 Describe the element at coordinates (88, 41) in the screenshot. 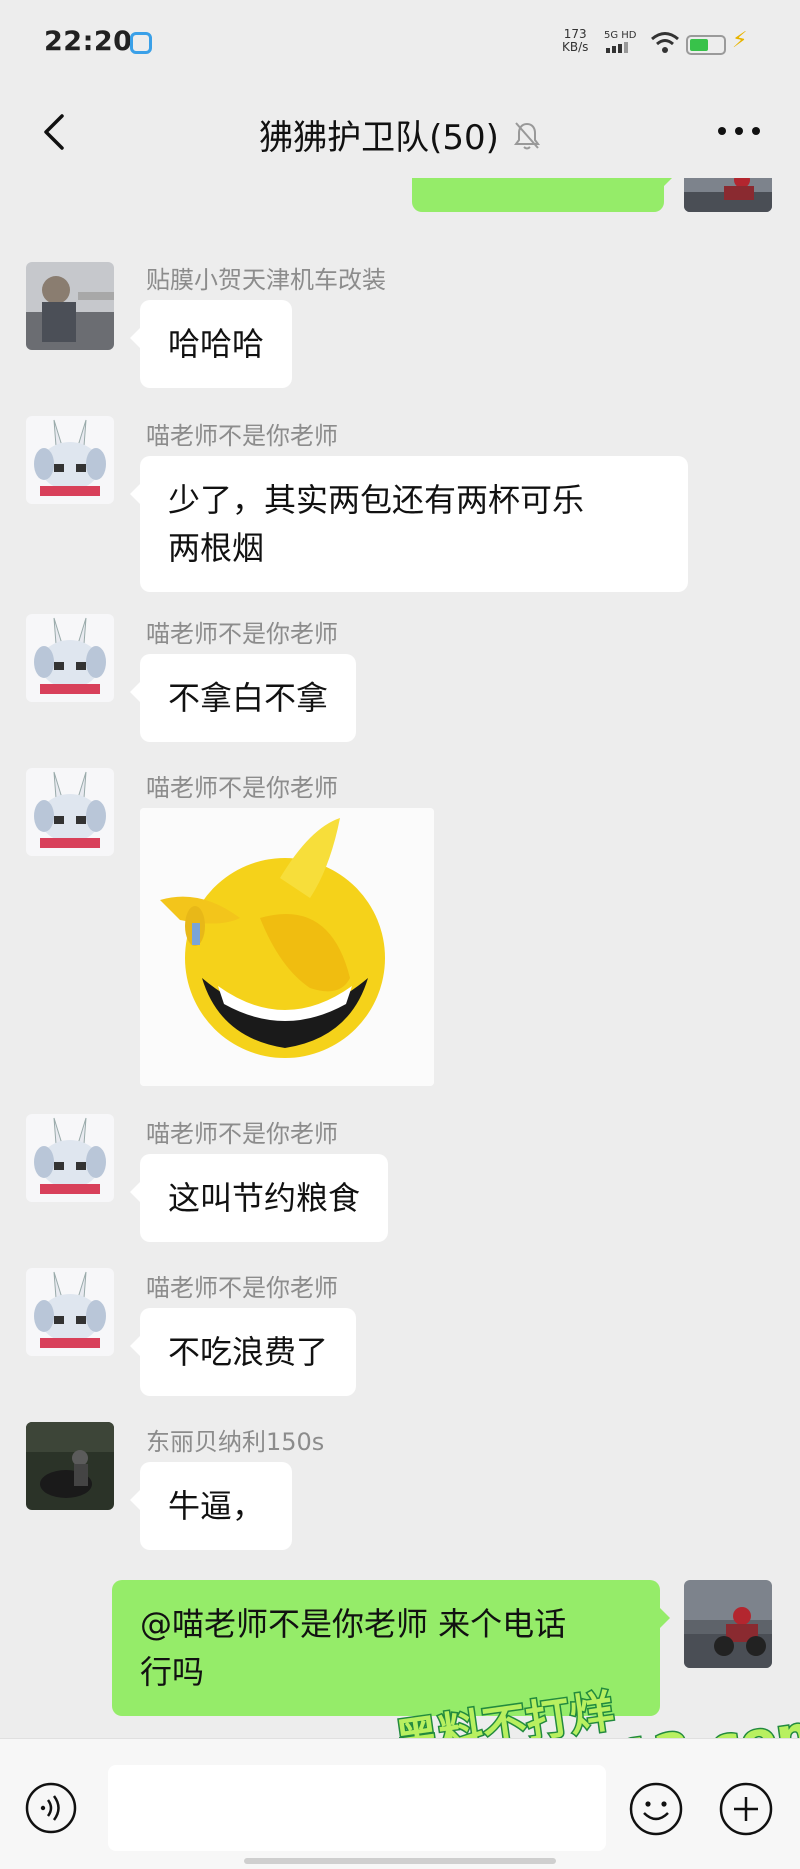

I see `status-time: 22:20` at that location.